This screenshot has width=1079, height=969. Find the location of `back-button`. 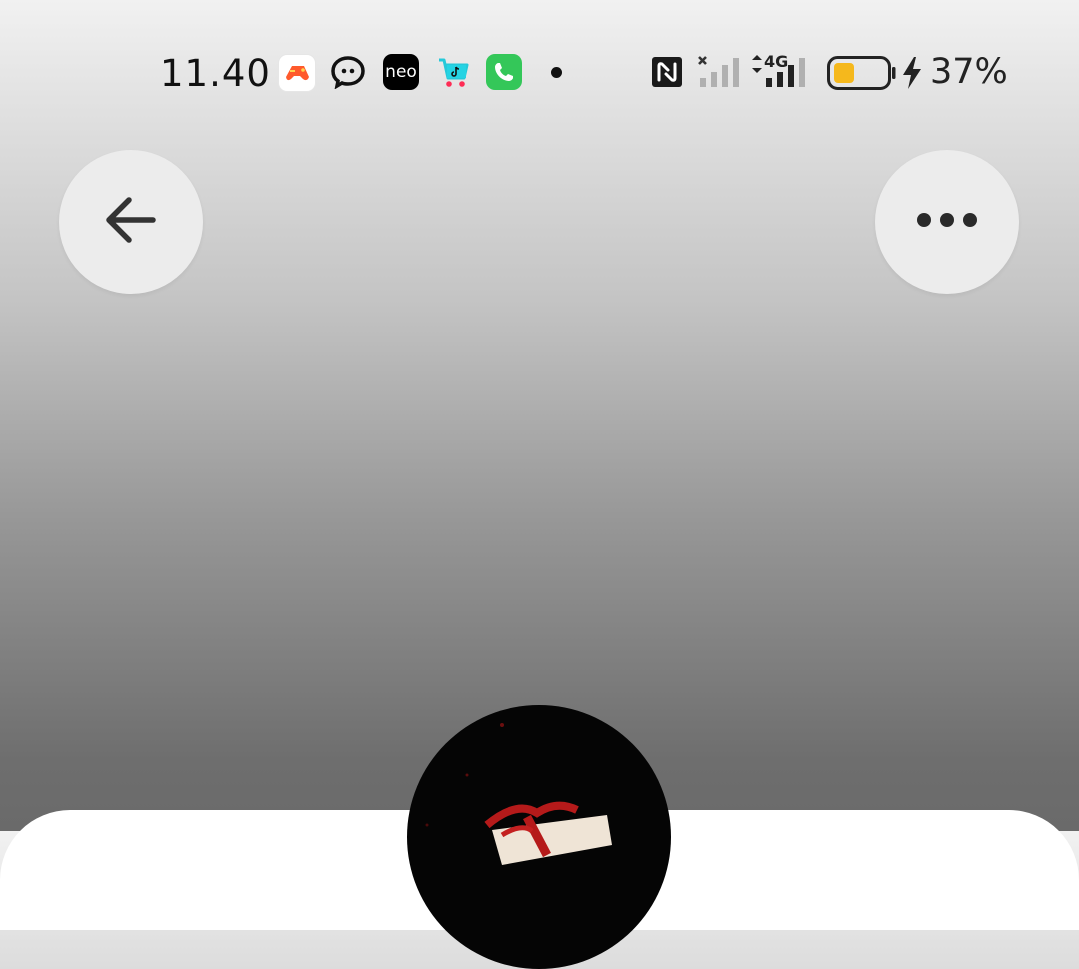

back-button is located at coordinates (131, 222).